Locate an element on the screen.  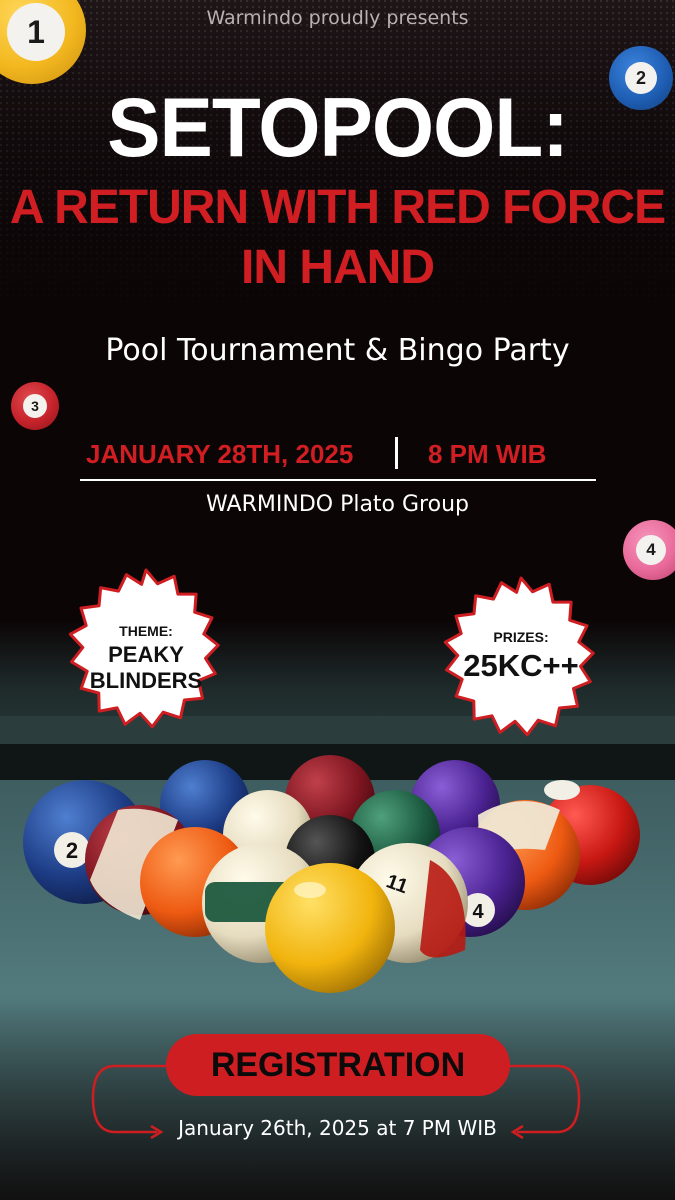
event-date: JANUARY 28TH, 2025 is located at coordinates (220, 454).